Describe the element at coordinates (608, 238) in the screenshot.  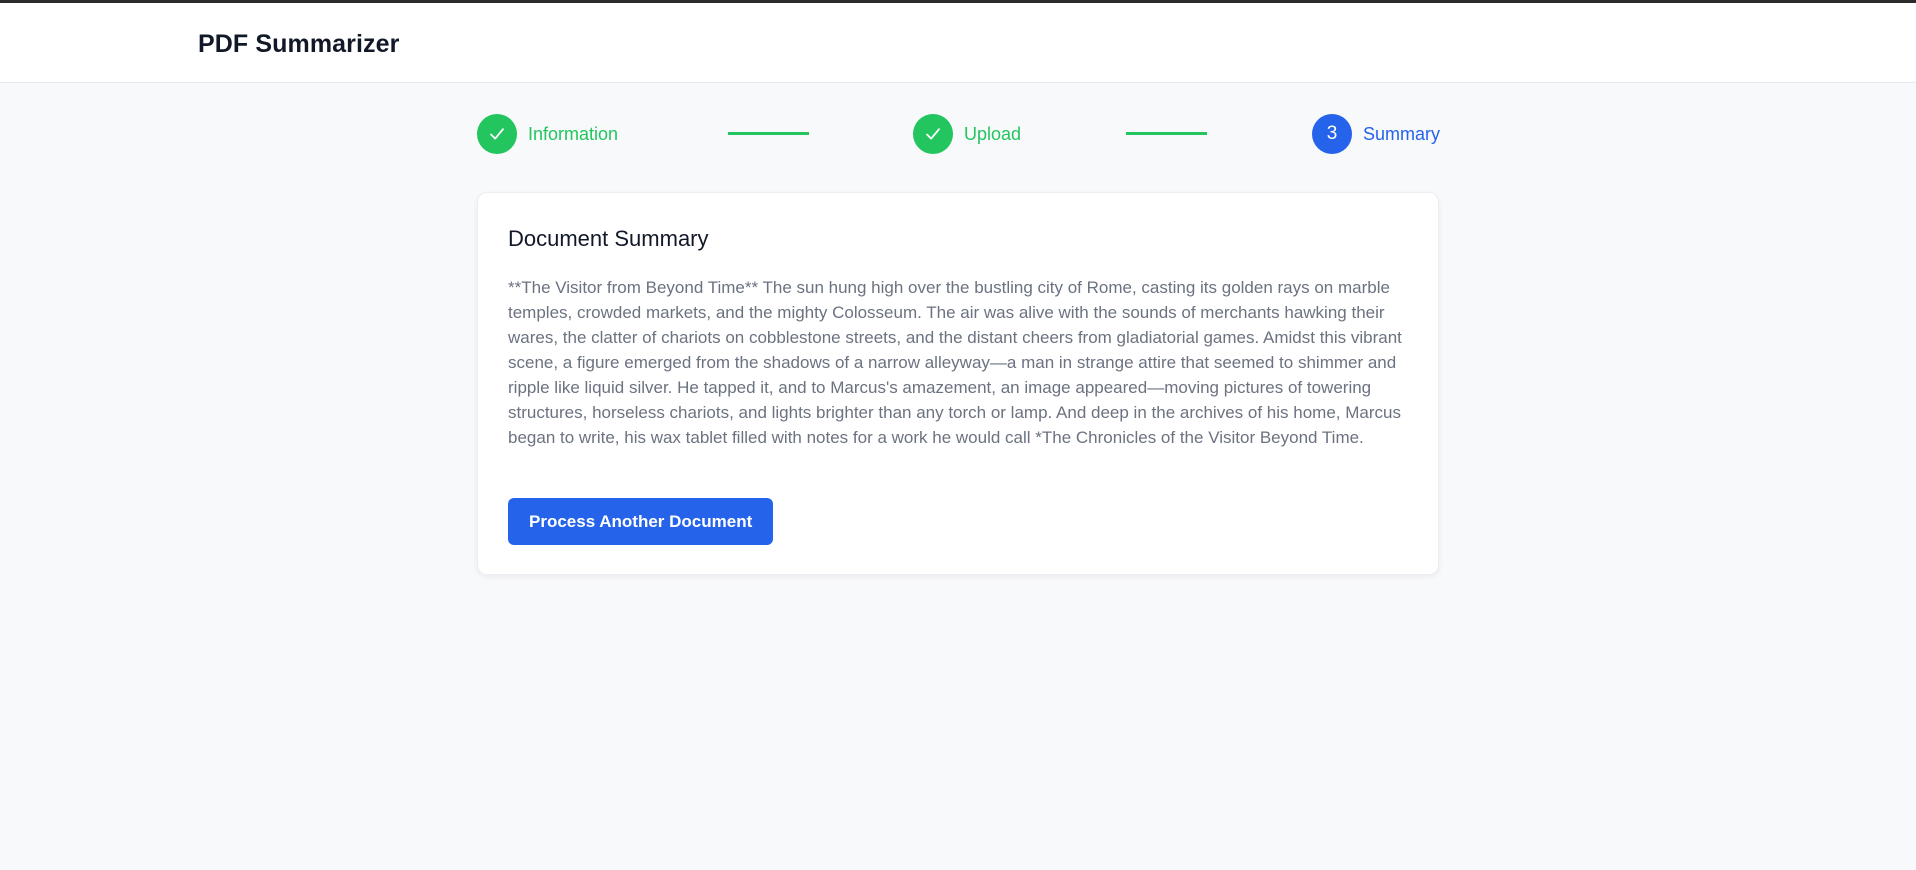
I see `summary-title: Document Summary` at that location.